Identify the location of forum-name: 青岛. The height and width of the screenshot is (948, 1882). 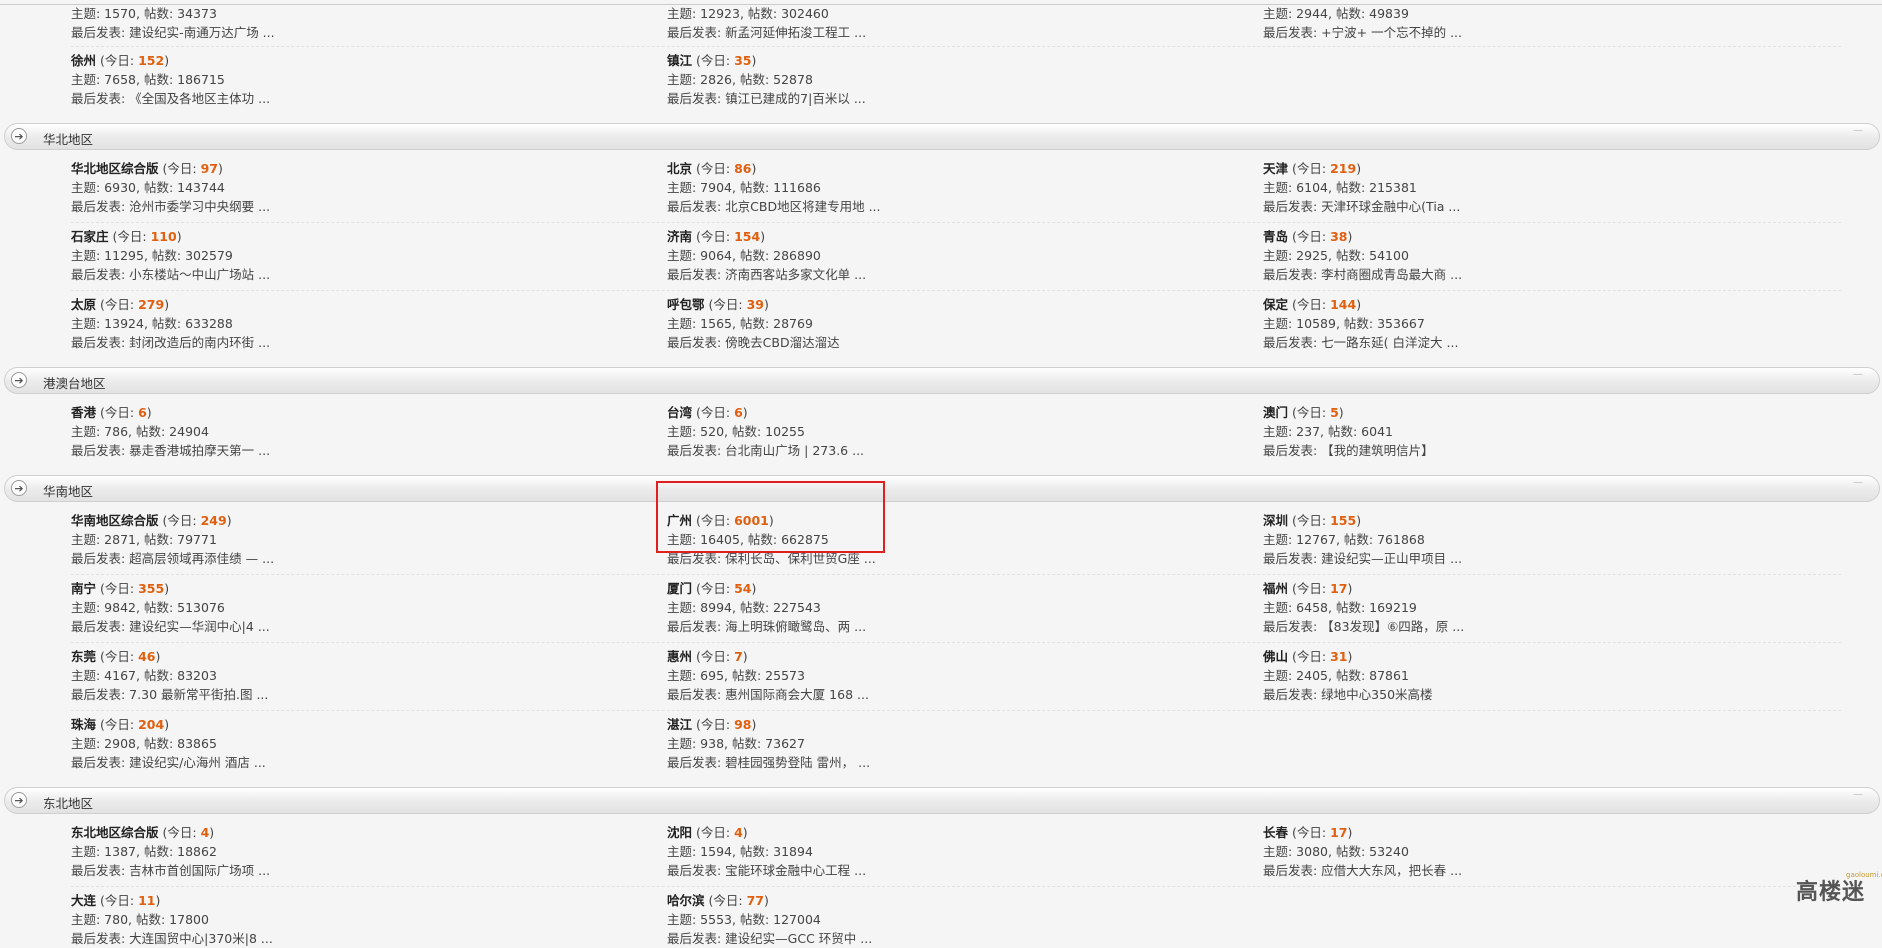
(1275, 236).